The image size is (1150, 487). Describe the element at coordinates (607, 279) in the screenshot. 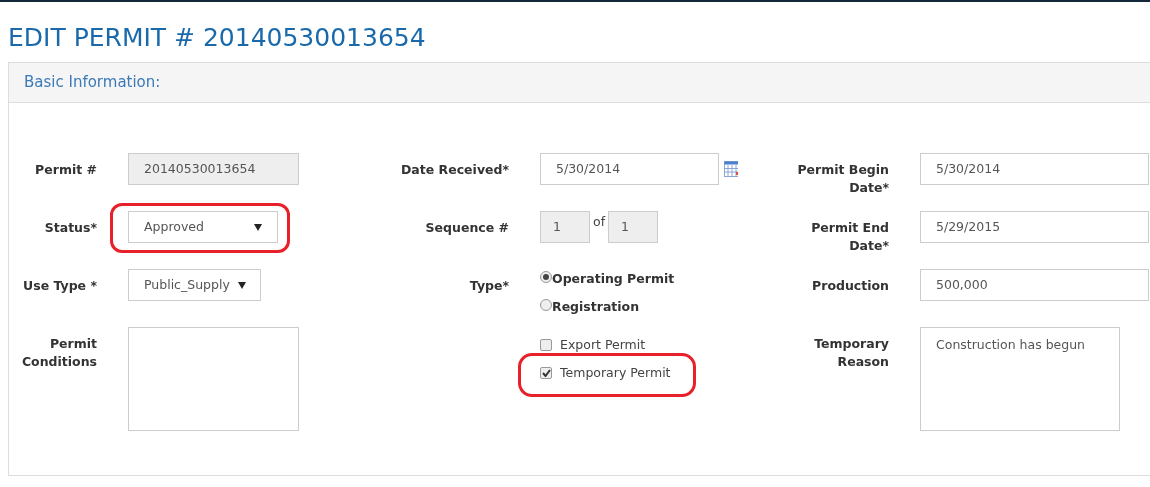

I see `radio-option: Operating Permit` at that location.